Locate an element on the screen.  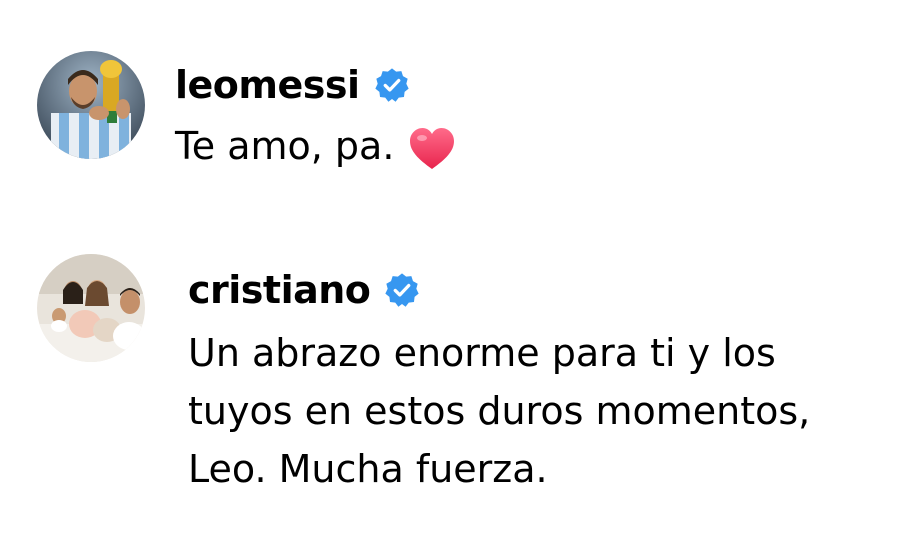
comment-header: cristiano is located at coordinates (304, 290).